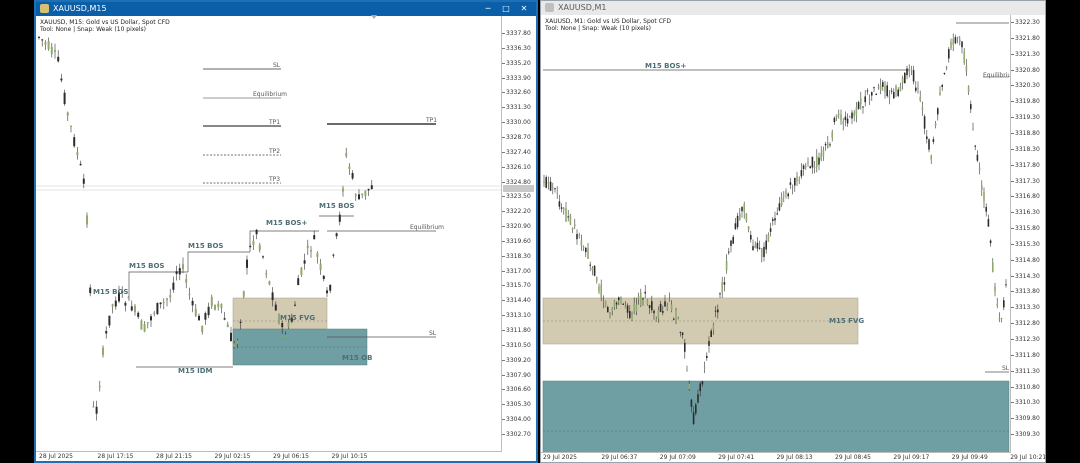 The height and width of the screenshot is (463, 1080). I want to click on price-tick-label: 3319.60, so click(516, 241).